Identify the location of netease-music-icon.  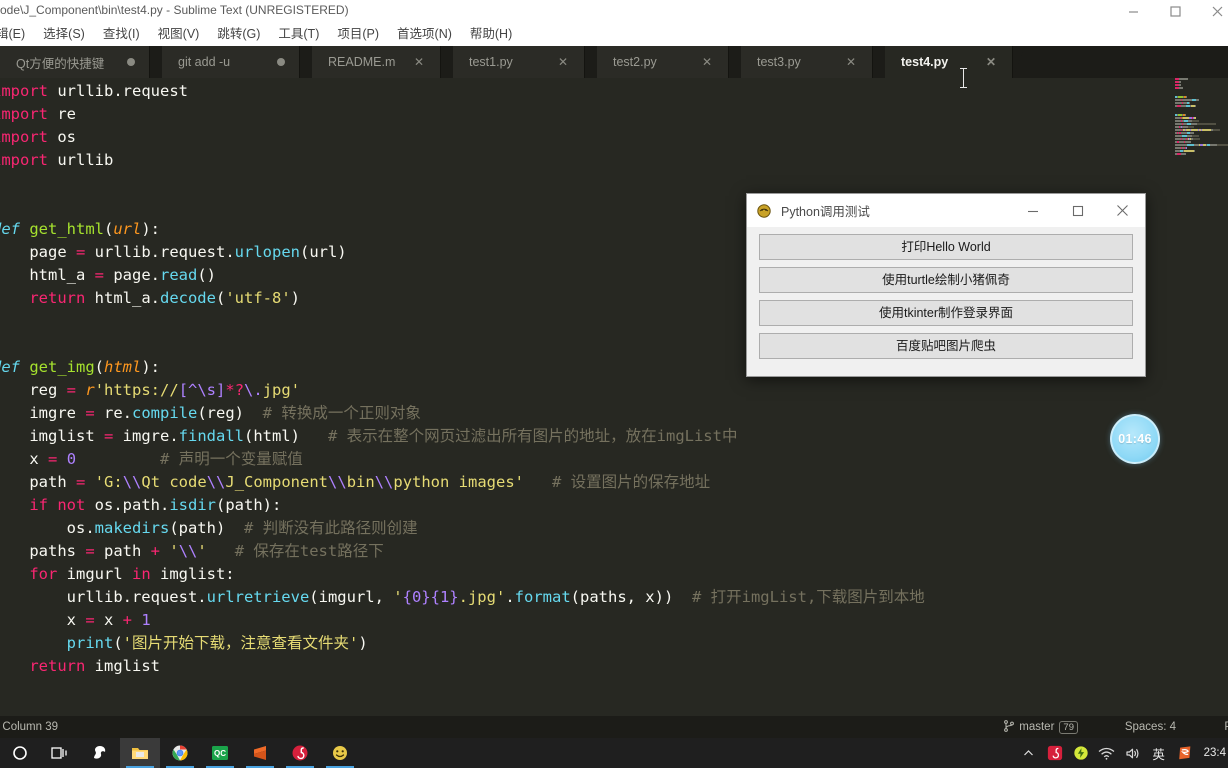
(300, 753).